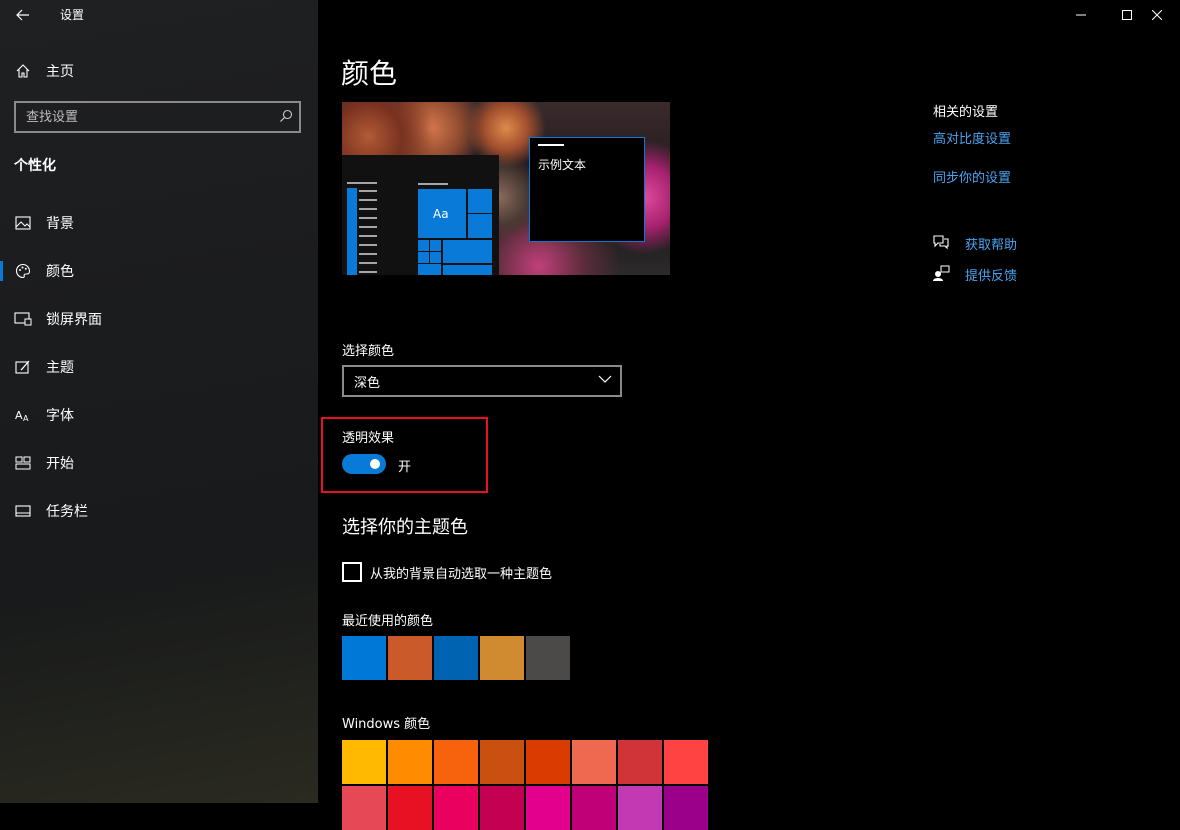 The width and height of the screenshot is (1180, 830). I want to click on feedback-link: 提供反馈, so click(991, 274).